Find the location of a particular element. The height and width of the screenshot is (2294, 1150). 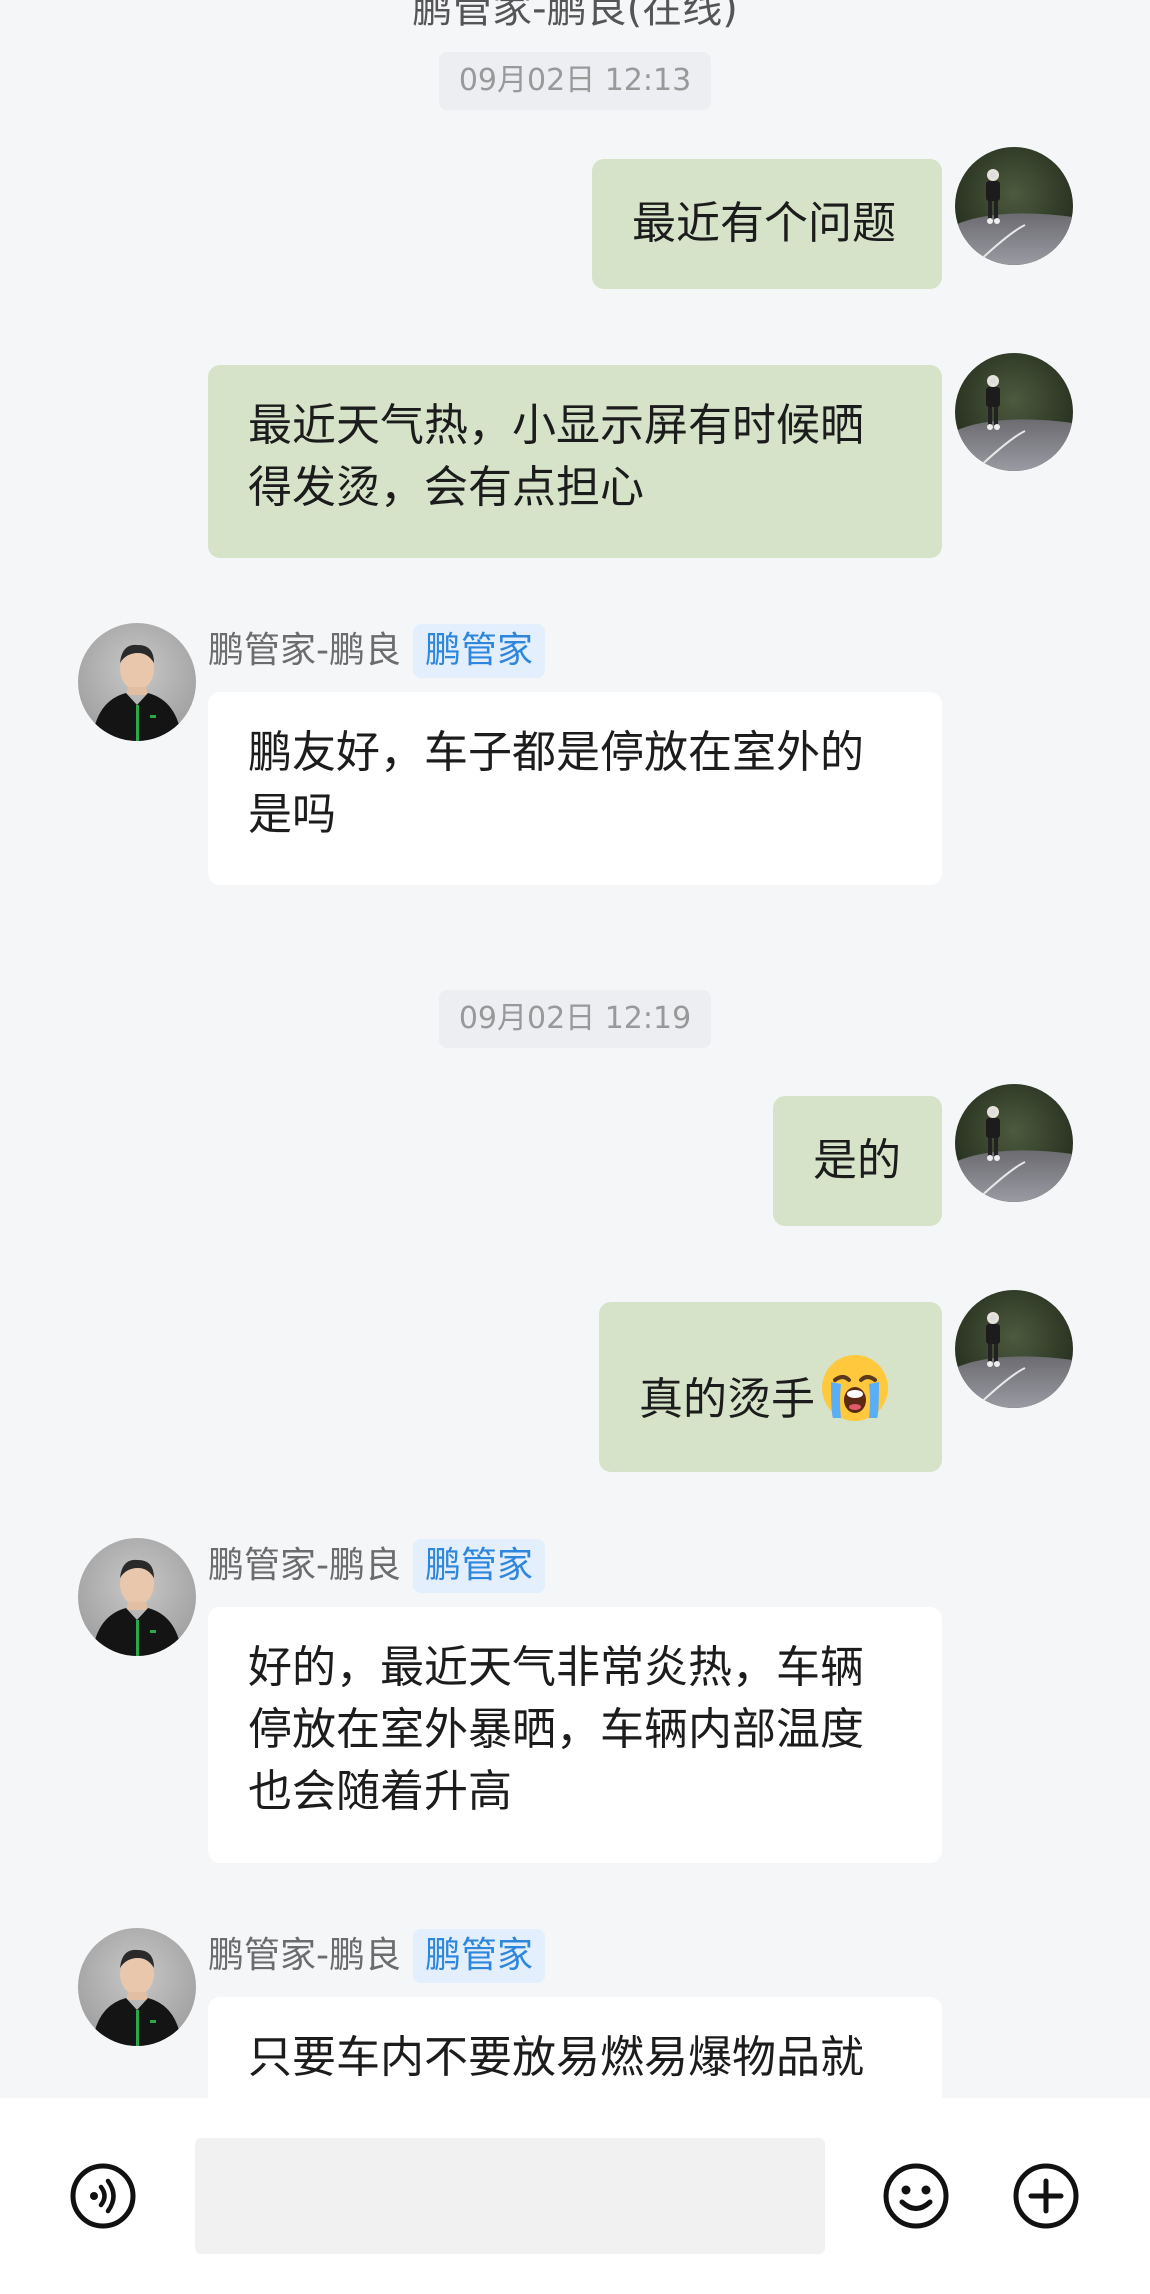

plus-icon is located at coordinates (1046, 2196).